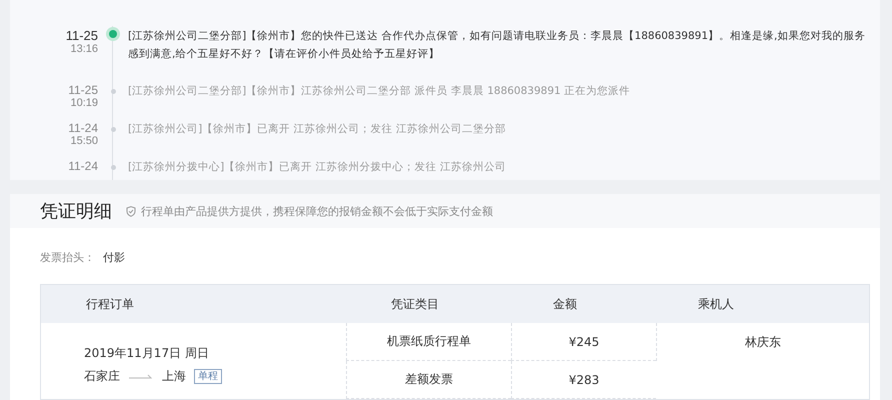  What do you see at coordinates (497, 45) in the screenshot?
I see `tracking-message: [江苏徐州公司二堡分部]【徐州市】您的快件已送达 合作代办点保管，如有问题请电联业务员：李晨晨【18860839891】。相逢是缘,如果您对我的服务感到满意,给个五星好不好？【请在评价小件员处给予五星好评】` at bounding box center [497, 45].